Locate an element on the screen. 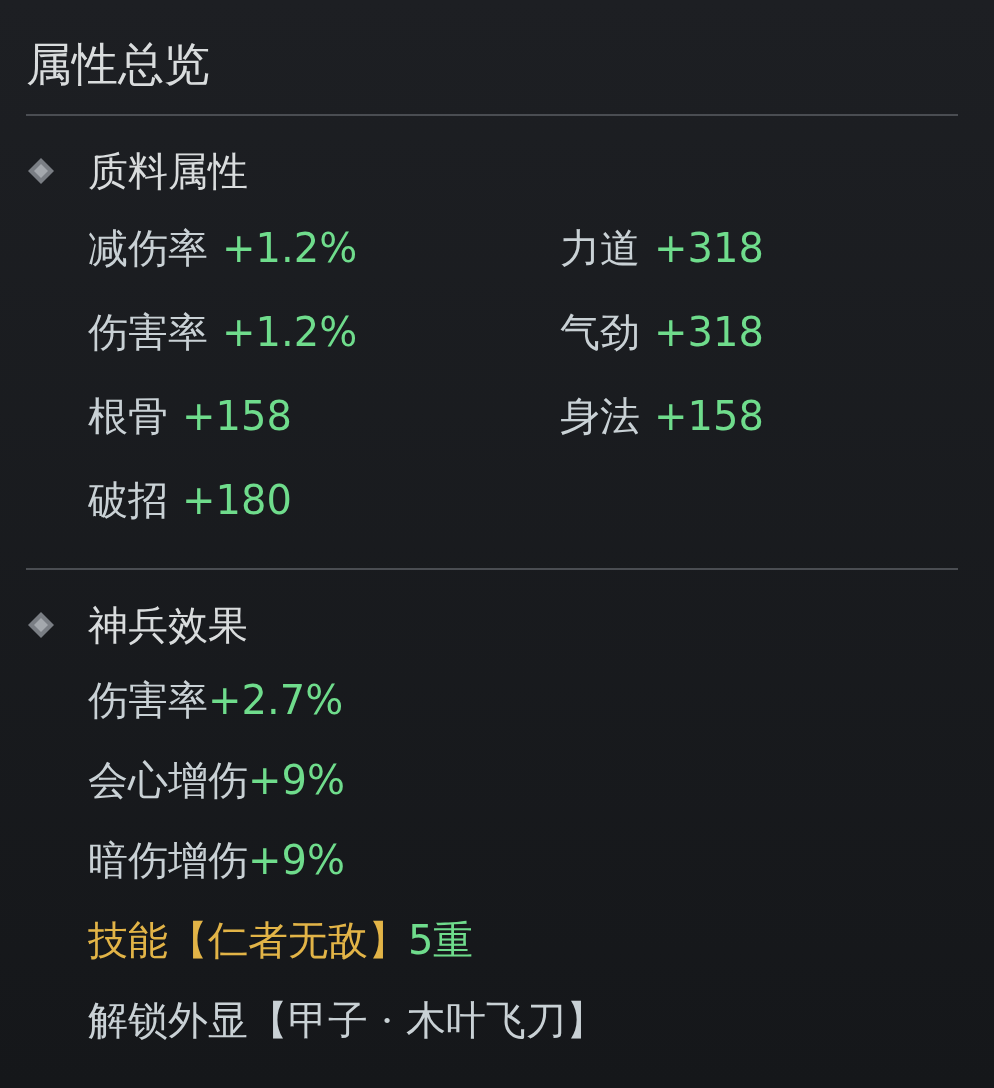  stat-label: 减伤率 is located at coordinates (148, 248).